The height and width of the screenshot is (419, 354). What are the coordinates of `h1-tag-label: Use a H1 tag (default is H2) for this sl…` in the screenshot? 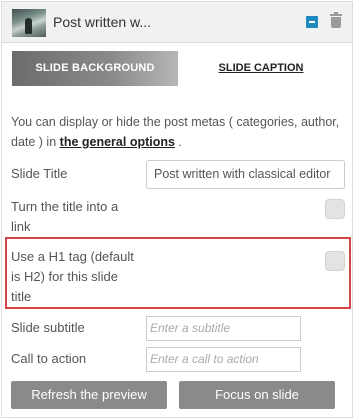 It's located at (72, 276).